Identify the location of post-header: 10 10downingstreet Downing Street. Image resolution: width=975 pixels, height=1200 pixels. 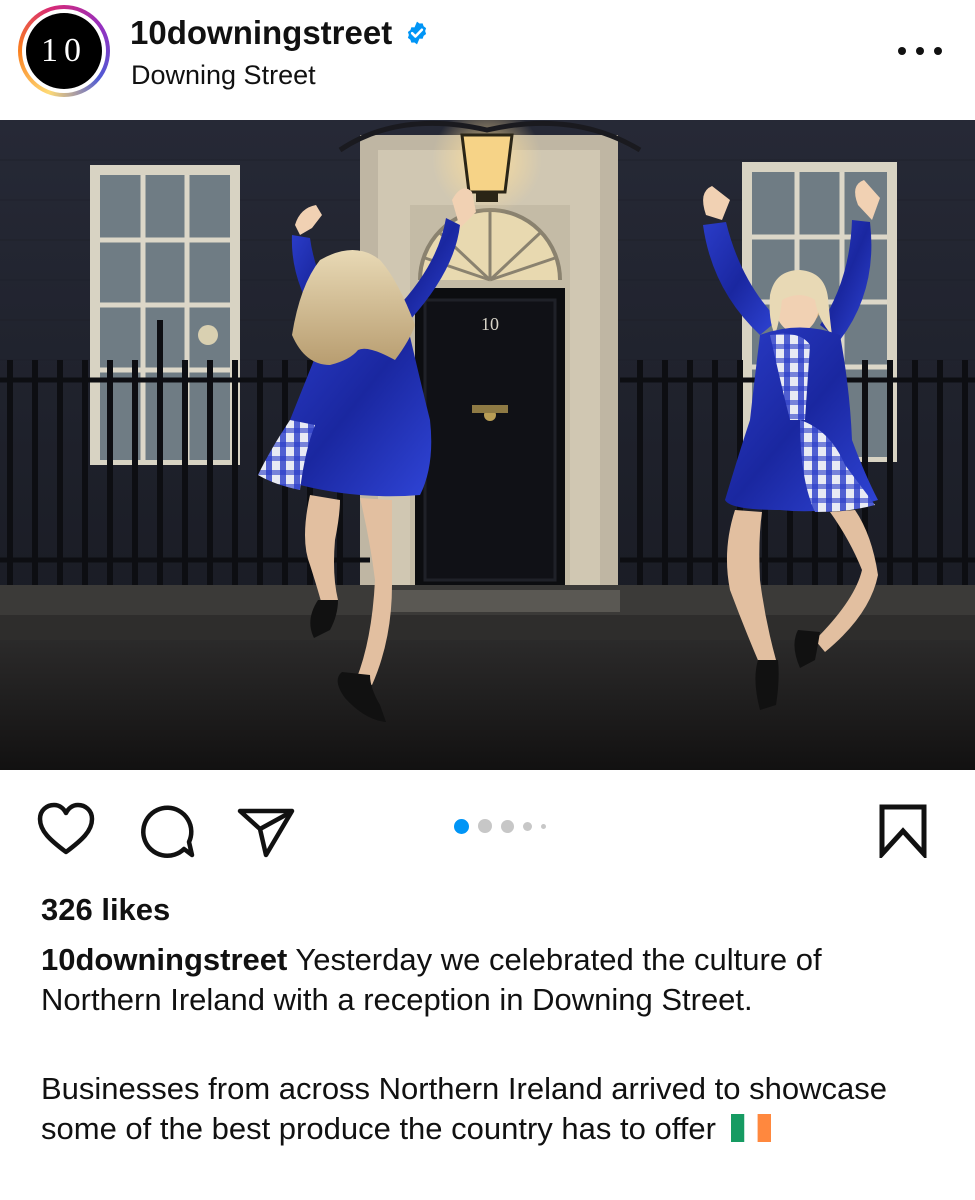
(487, 60).